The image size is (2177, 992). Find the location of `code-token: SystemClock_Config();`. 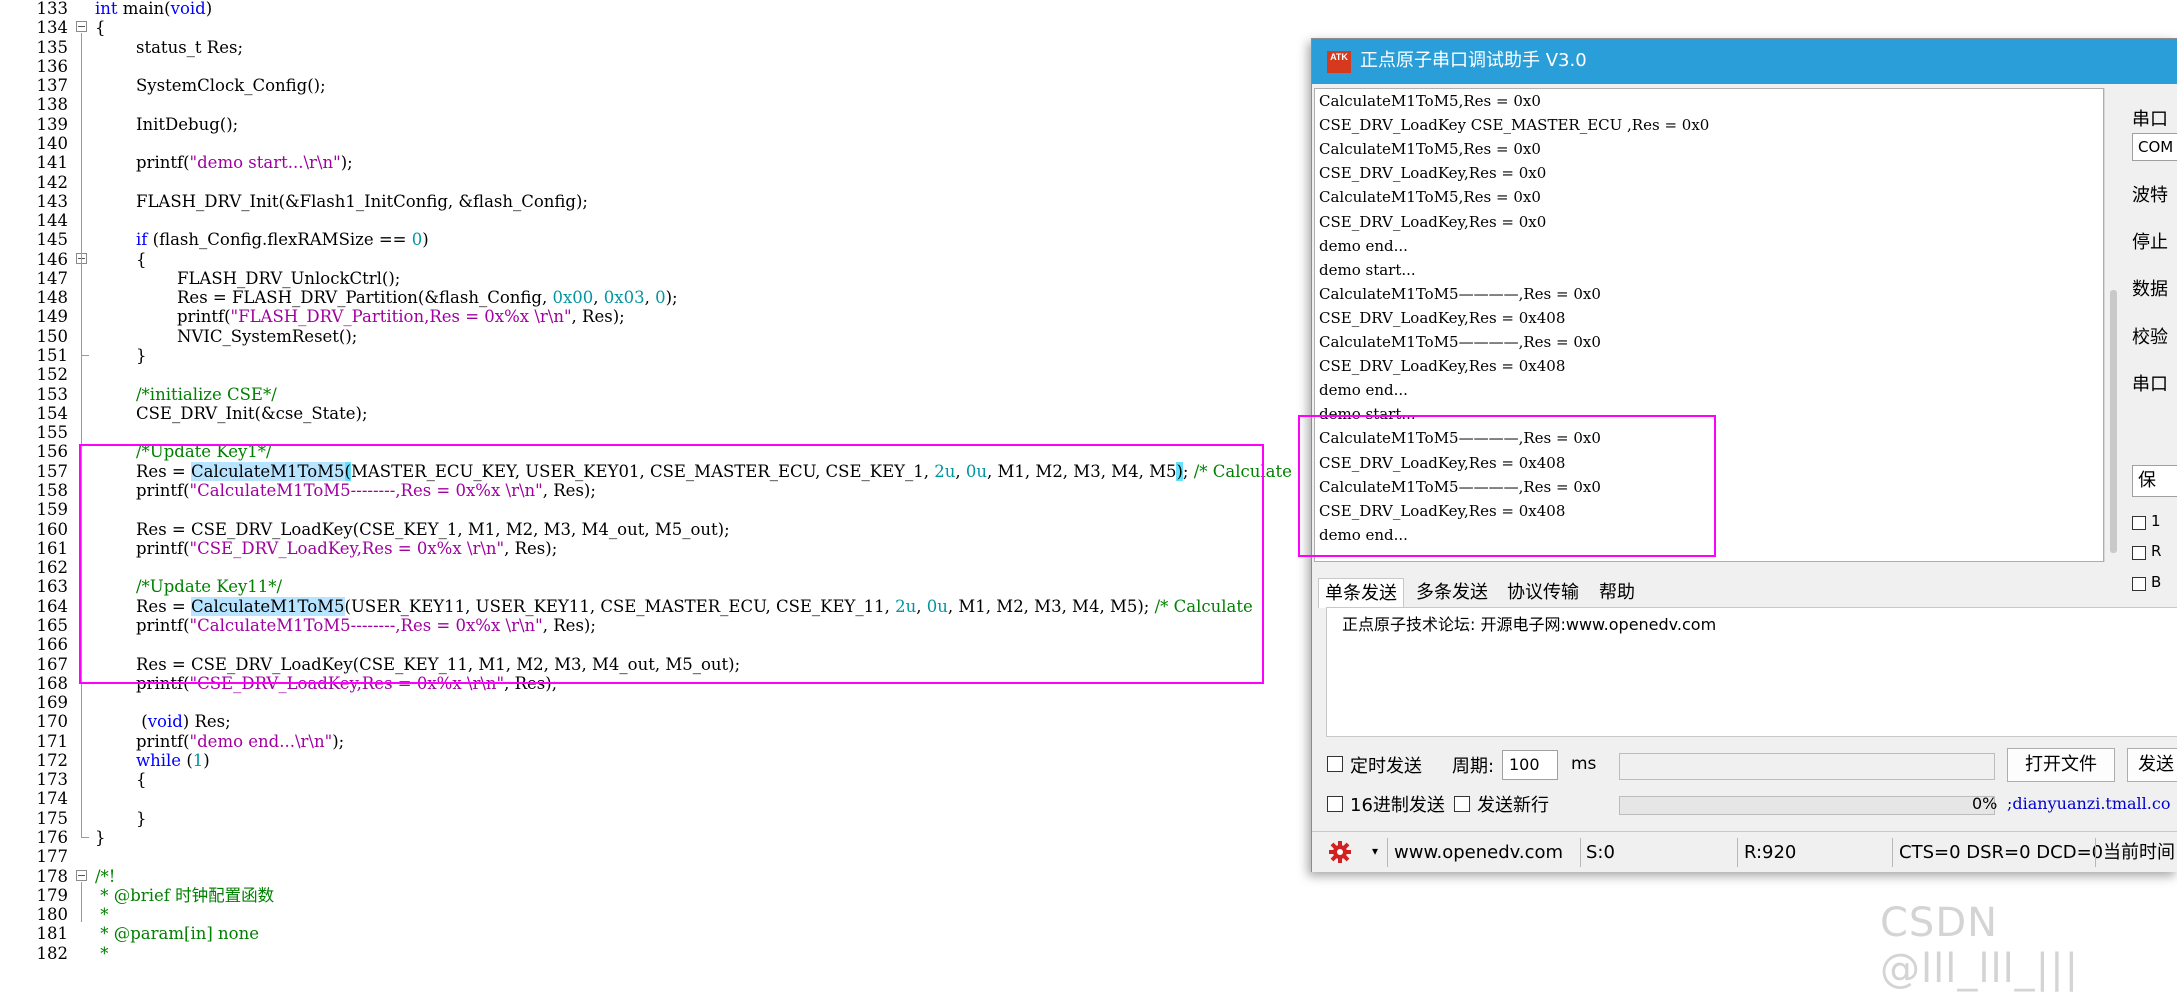

code-token: SystemClock_Config(); is located at coordinates (231, 86).